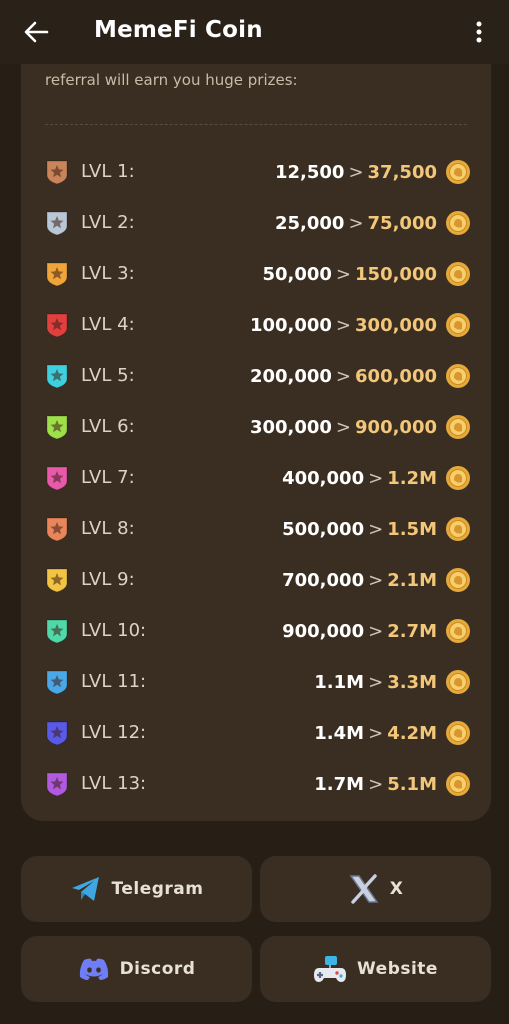 The width and height of the screenshot is (509, 1024). I want to click on level-label: LVL 4:, so click(108, 324).